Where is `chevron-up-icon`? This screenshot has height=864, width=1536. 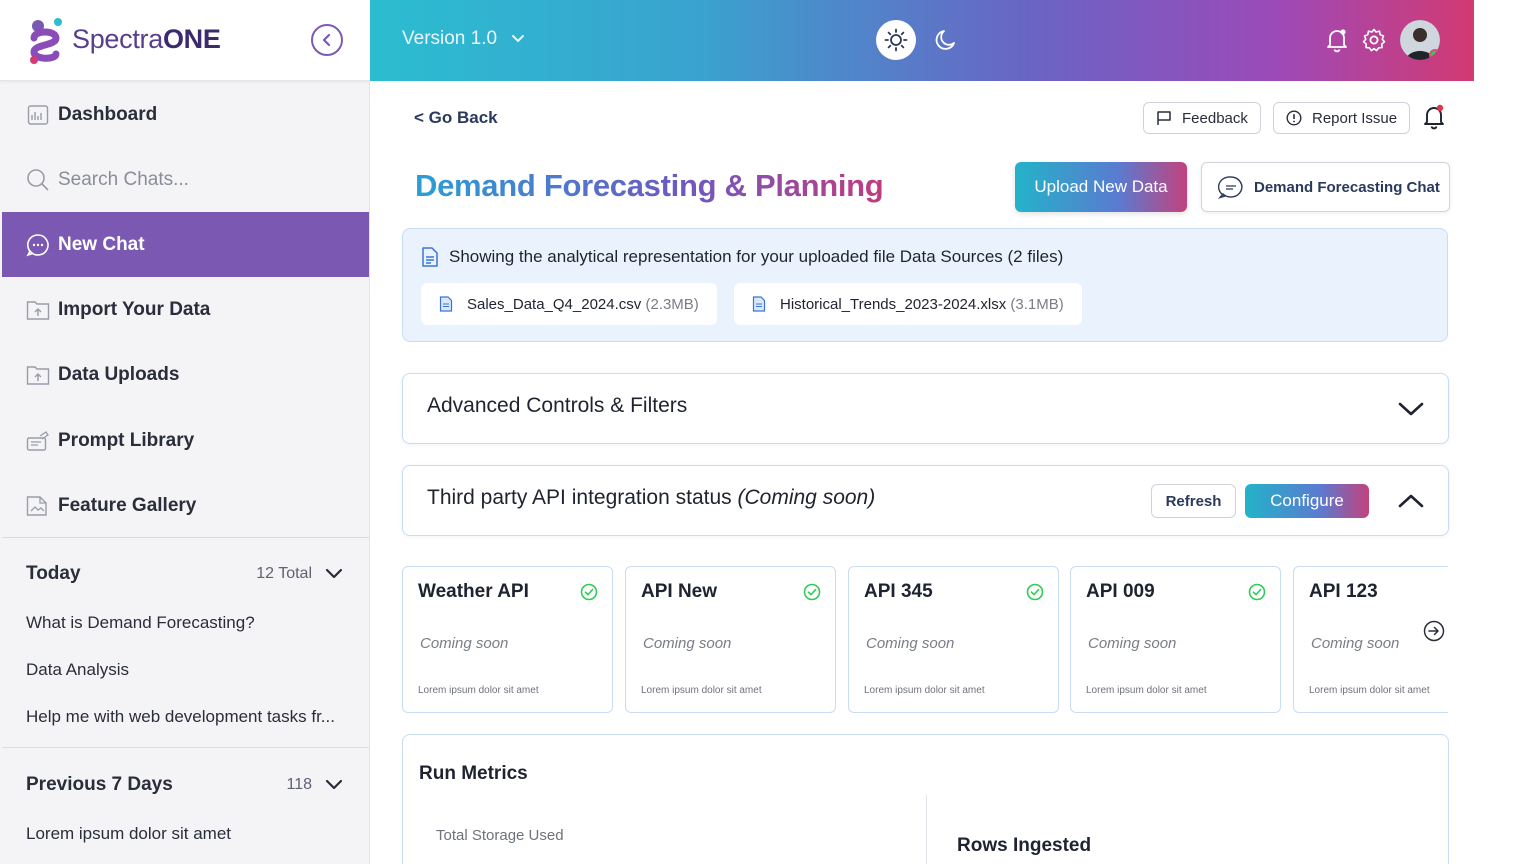
chevron-up-icon is located at coordinates (1411, 501).